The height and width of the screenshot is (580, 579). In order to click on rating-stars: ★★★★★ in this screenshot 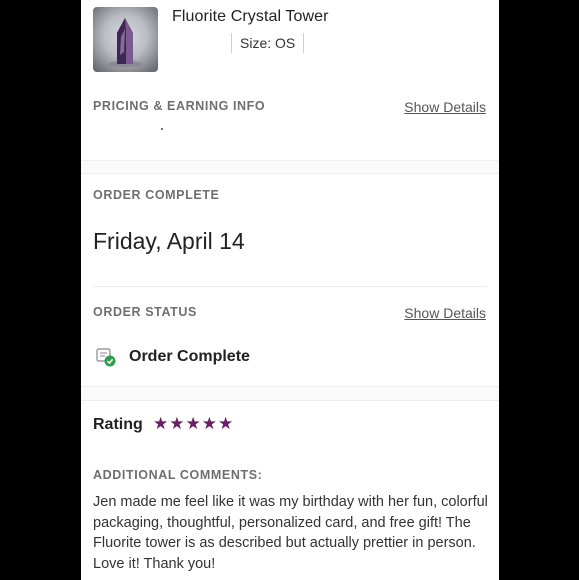, I will do `click(193, 424)`.